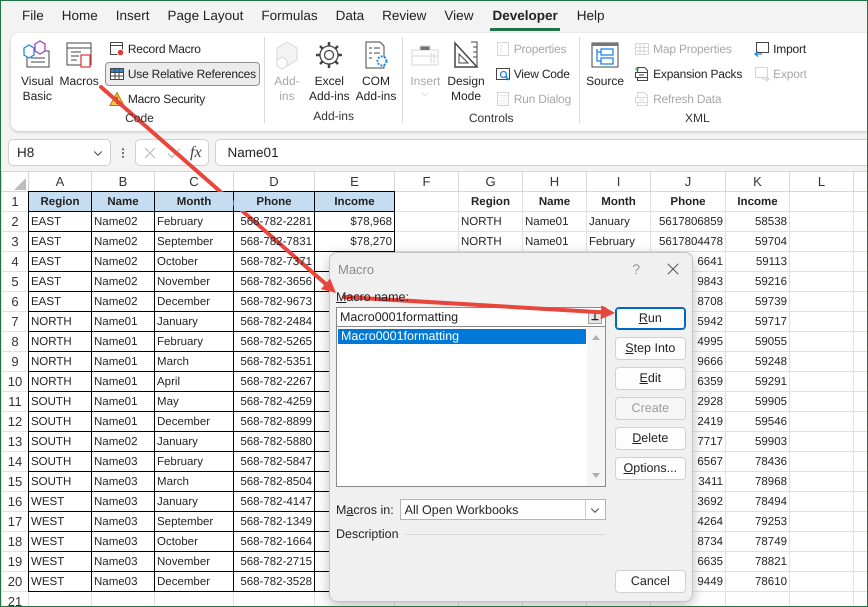  Describe the element at coordinates (462, 336) in the screenshot. I see `list-item: Macro0001formatting` at that location.